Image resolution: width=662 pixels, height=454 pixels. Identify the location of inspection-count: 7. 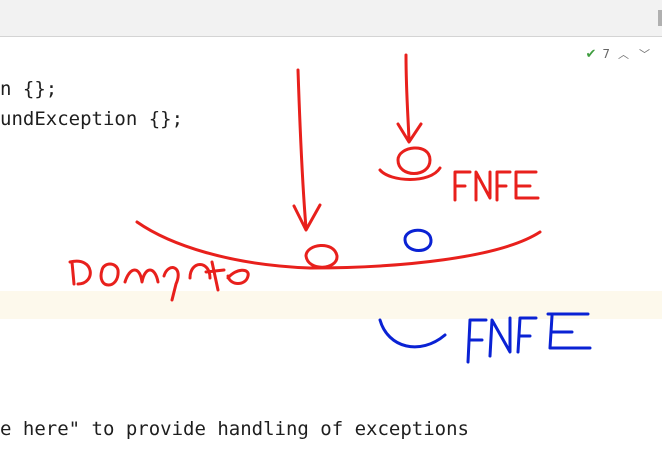
(606, 54).